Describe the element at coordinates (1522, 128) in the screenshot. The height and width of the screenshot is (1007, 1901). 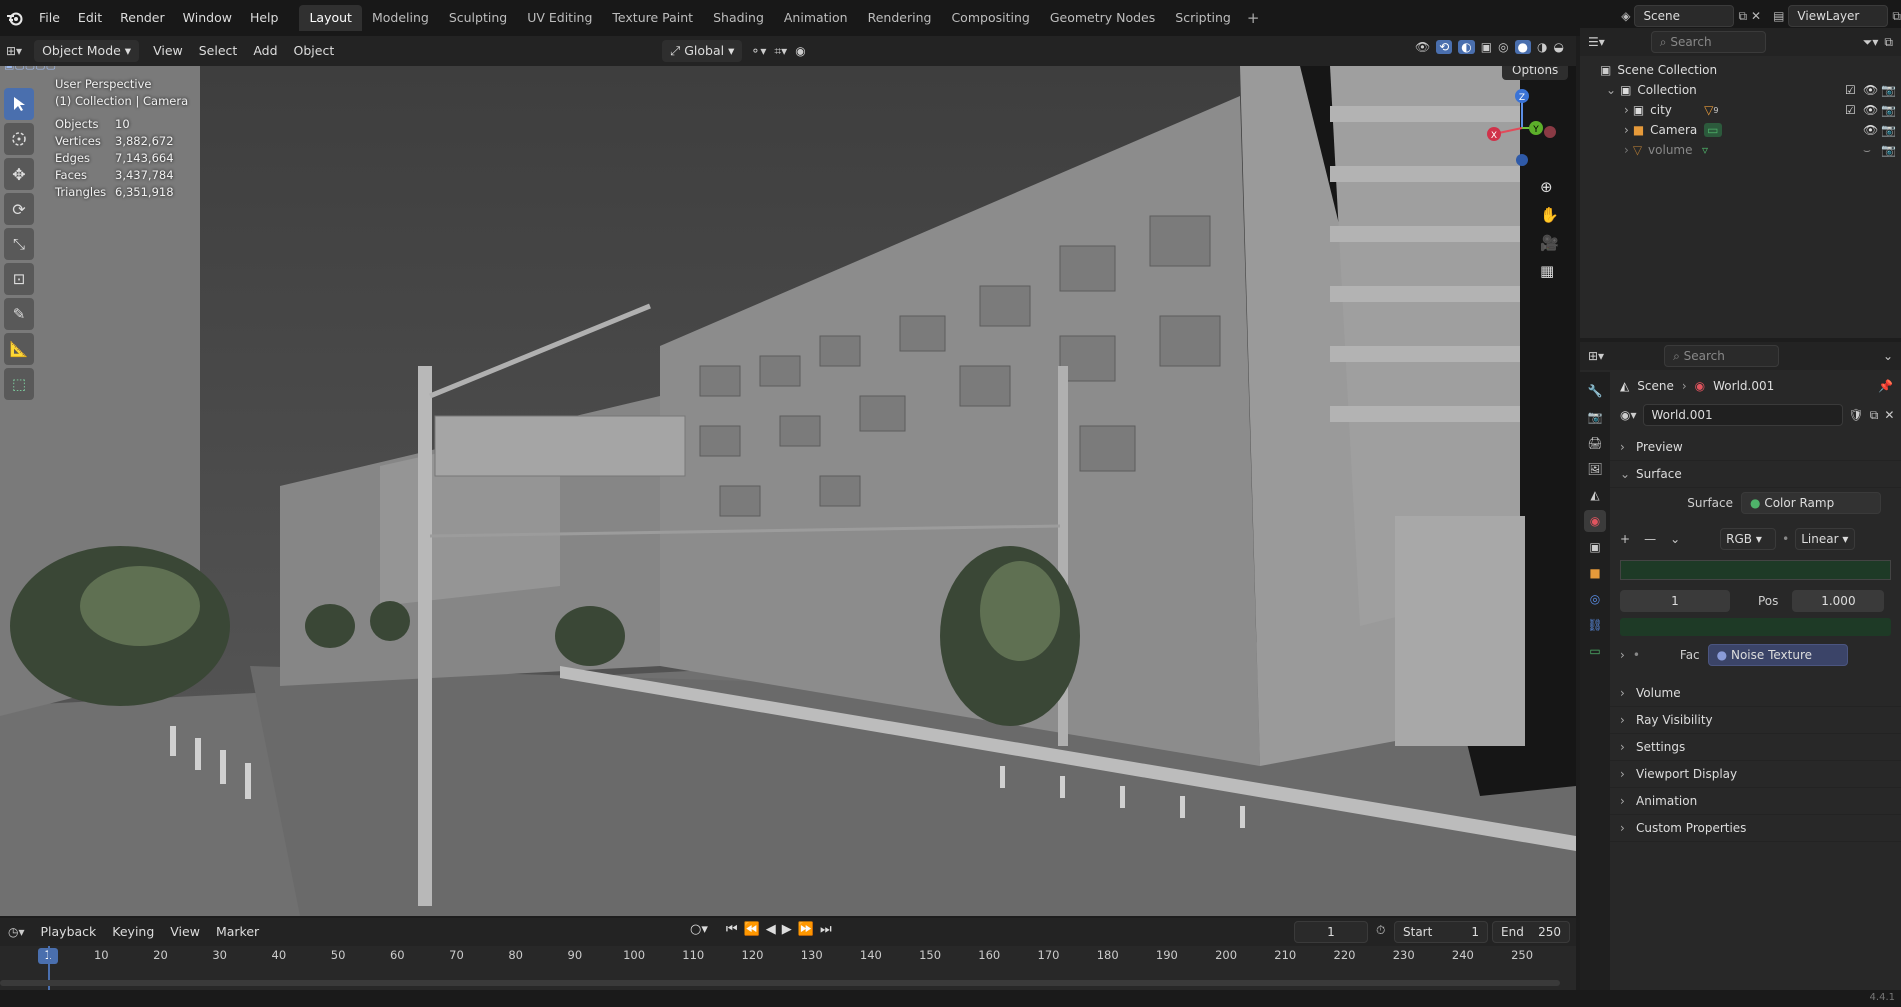
I see `navigation-gizmo: Z X Y` at that location.